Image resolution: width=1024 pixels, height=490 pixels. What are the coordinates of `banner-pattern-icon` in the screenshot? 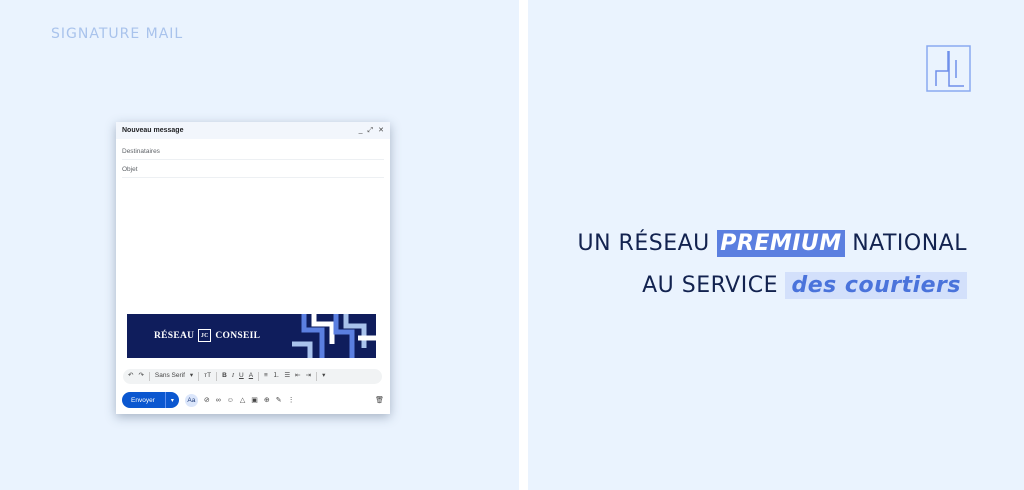 It's located at (334, 336).